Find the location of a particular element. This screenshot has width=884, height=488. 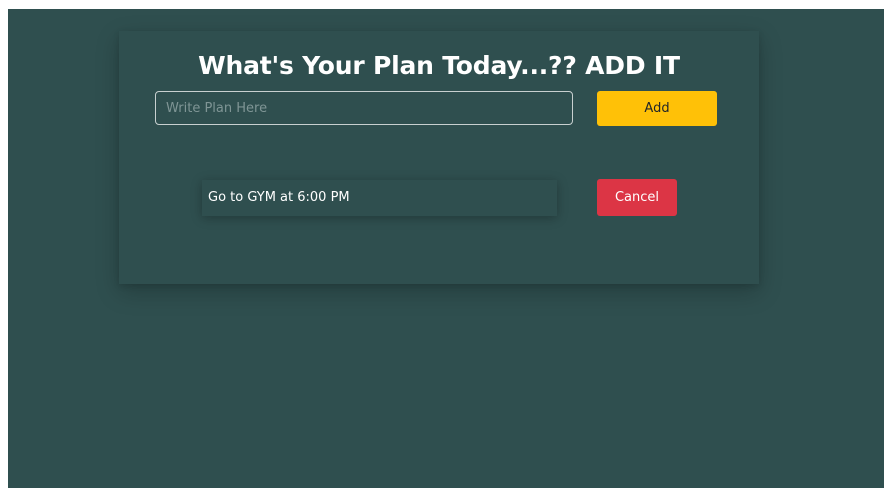

plan-input is located at coordinates (364, 108).